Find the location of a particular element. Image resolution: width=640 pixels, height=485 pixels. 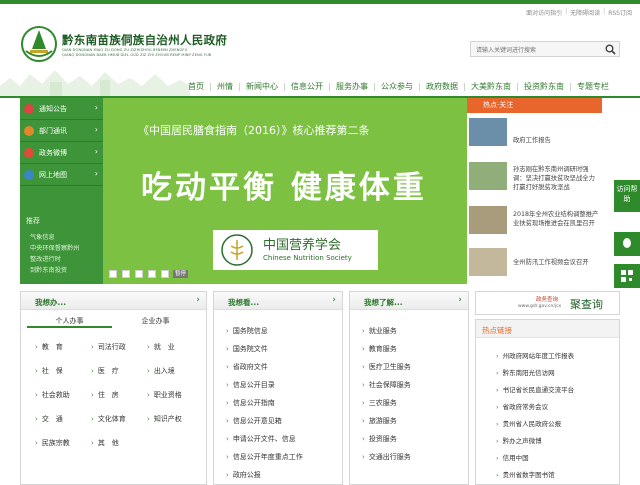

news-item: 政府工作报告 is located at coordinates (557, 140).